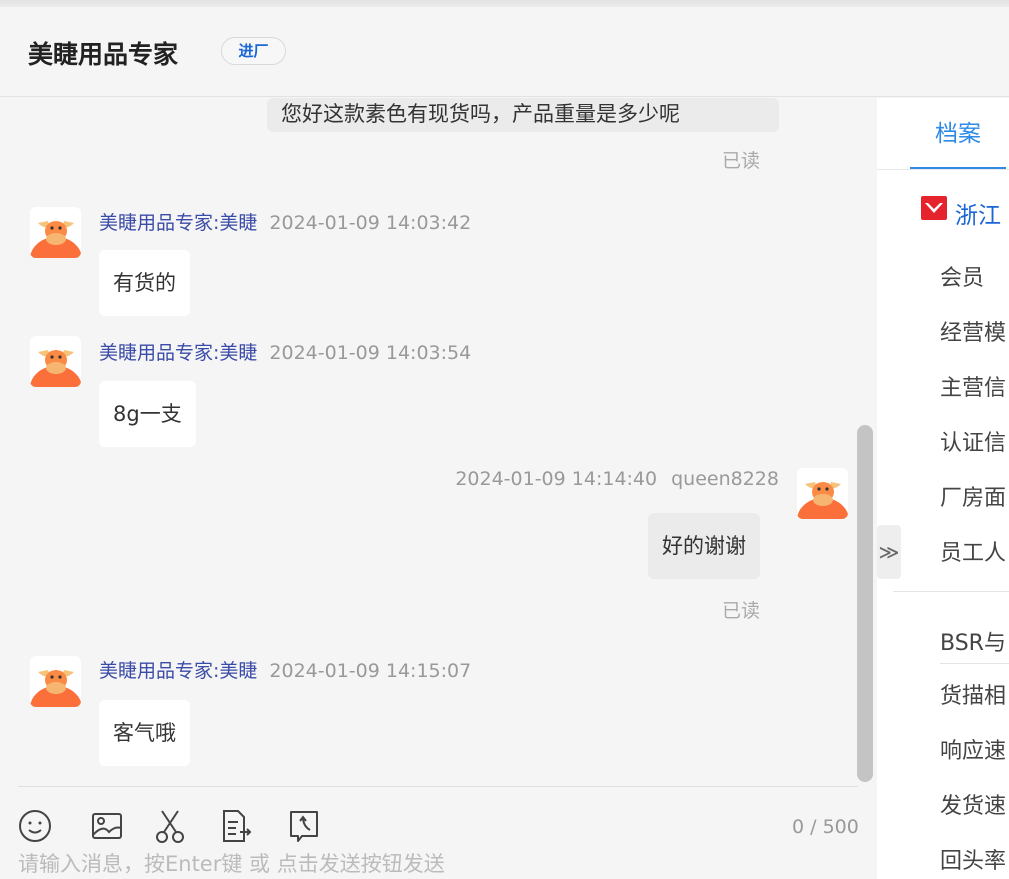 This screenshot has height=879, width=1009. What do you see at coordinates (370, 223) in the screenshot?
I see `message-time: 2024-01-09 14:03:42` at bounding box center [370, 223].